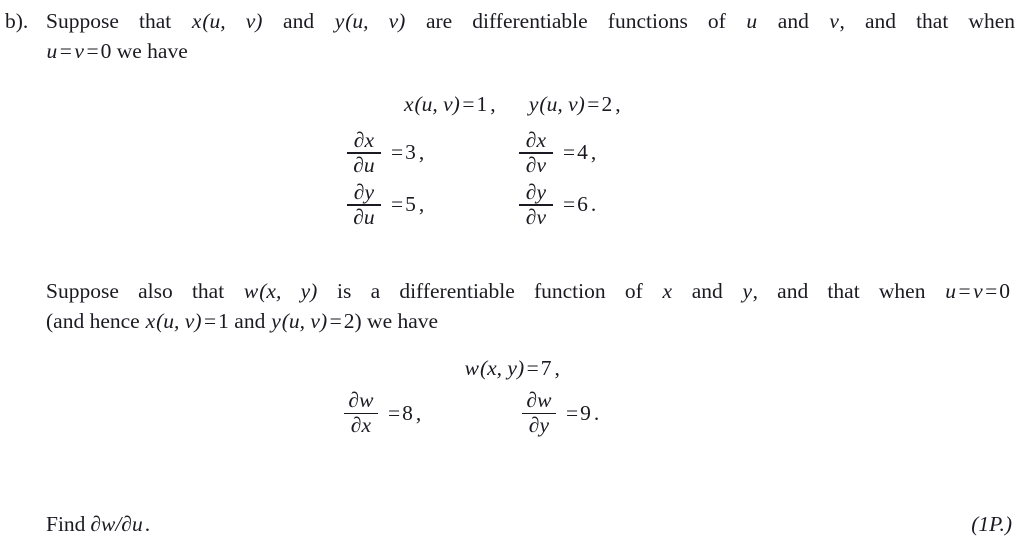 The width and height of the screenshot is (1024, 550). What do you see at coordinates (482, 104) in the screenshot?
I see `func-x-result: 1` at bounding box center [482, 104].